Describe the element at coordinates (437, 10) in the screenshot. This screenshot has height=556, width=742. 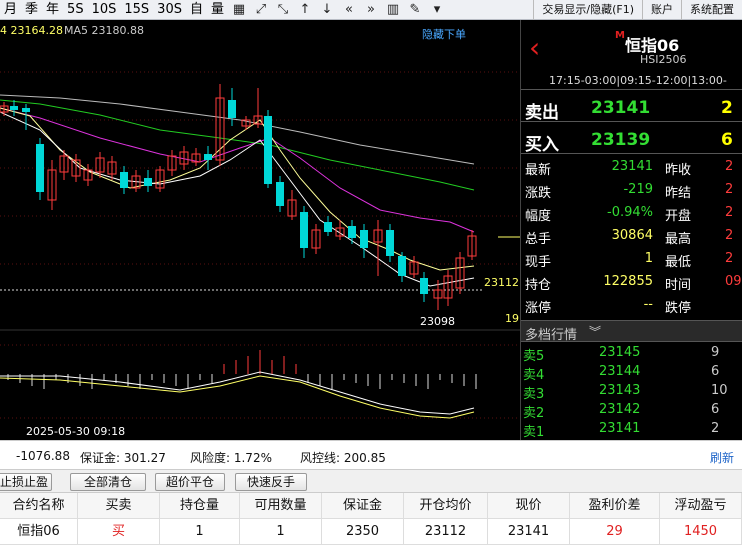
I see `dropdown-arrow-icon: ▾` at that location.